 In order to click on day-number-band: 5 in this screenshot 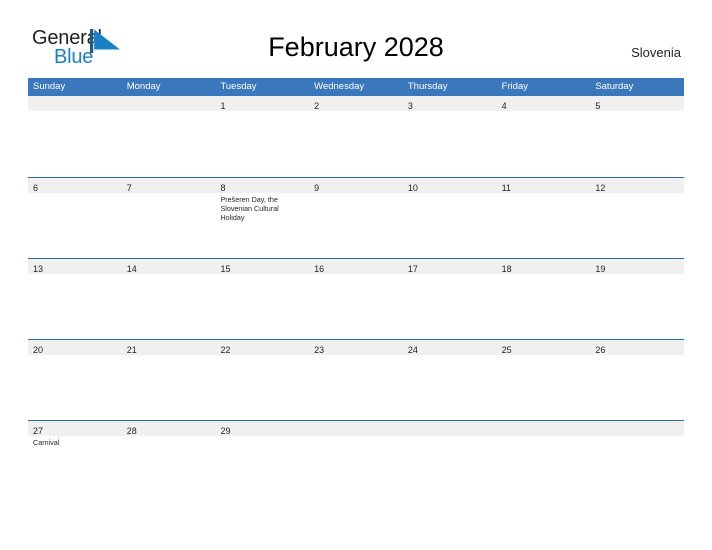, I will do `click(637, 103)`.